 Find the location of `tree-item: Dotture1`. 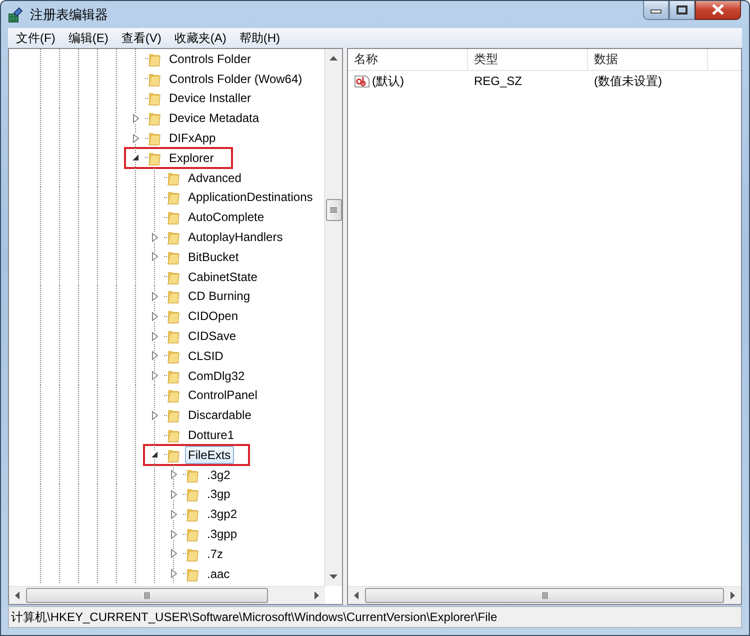

tree-item: Dotture1 is located at coordinates (211, 435).